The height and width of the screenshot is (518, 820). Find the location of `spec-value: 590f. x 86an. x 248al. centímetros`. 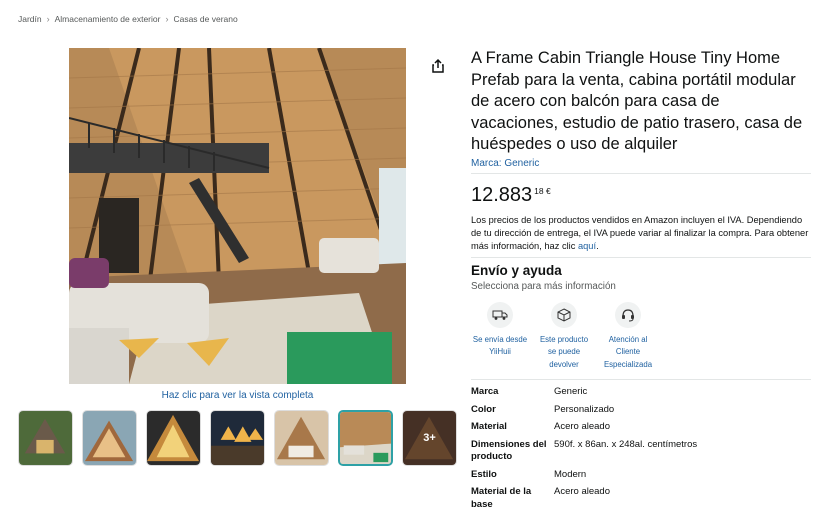

spec-value: 590f. x 86an. x 248al. centímetros is located at coordinates (626, 444).